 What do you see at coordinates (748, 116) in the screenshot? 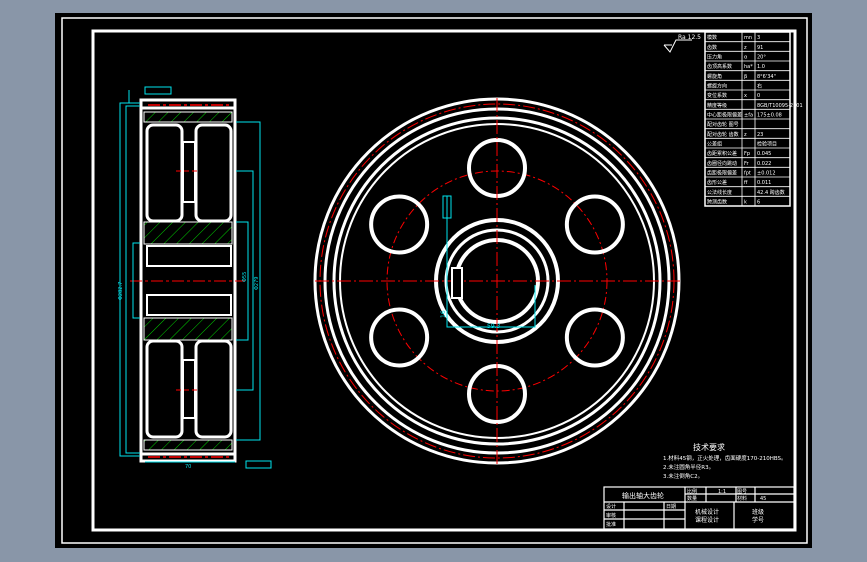
I see `table-cell-symbol: ±fa` at bounding box center [748, 116].